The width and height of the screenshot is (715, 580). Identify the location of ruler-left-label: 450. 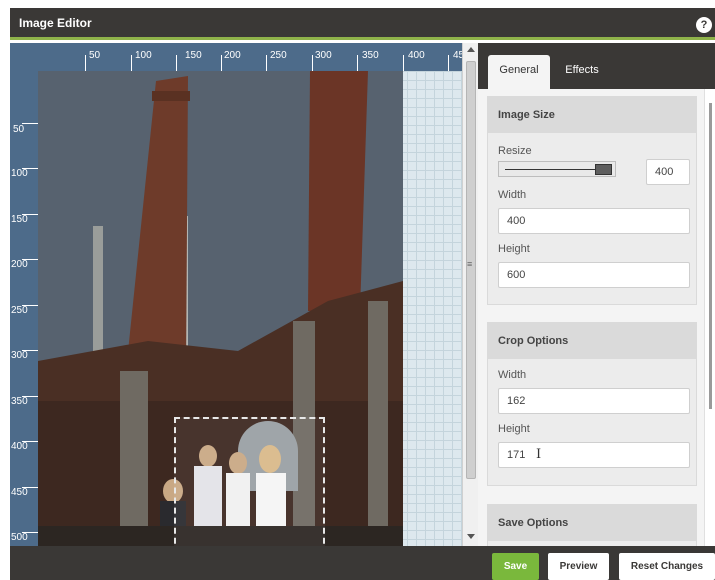
(19, 492).